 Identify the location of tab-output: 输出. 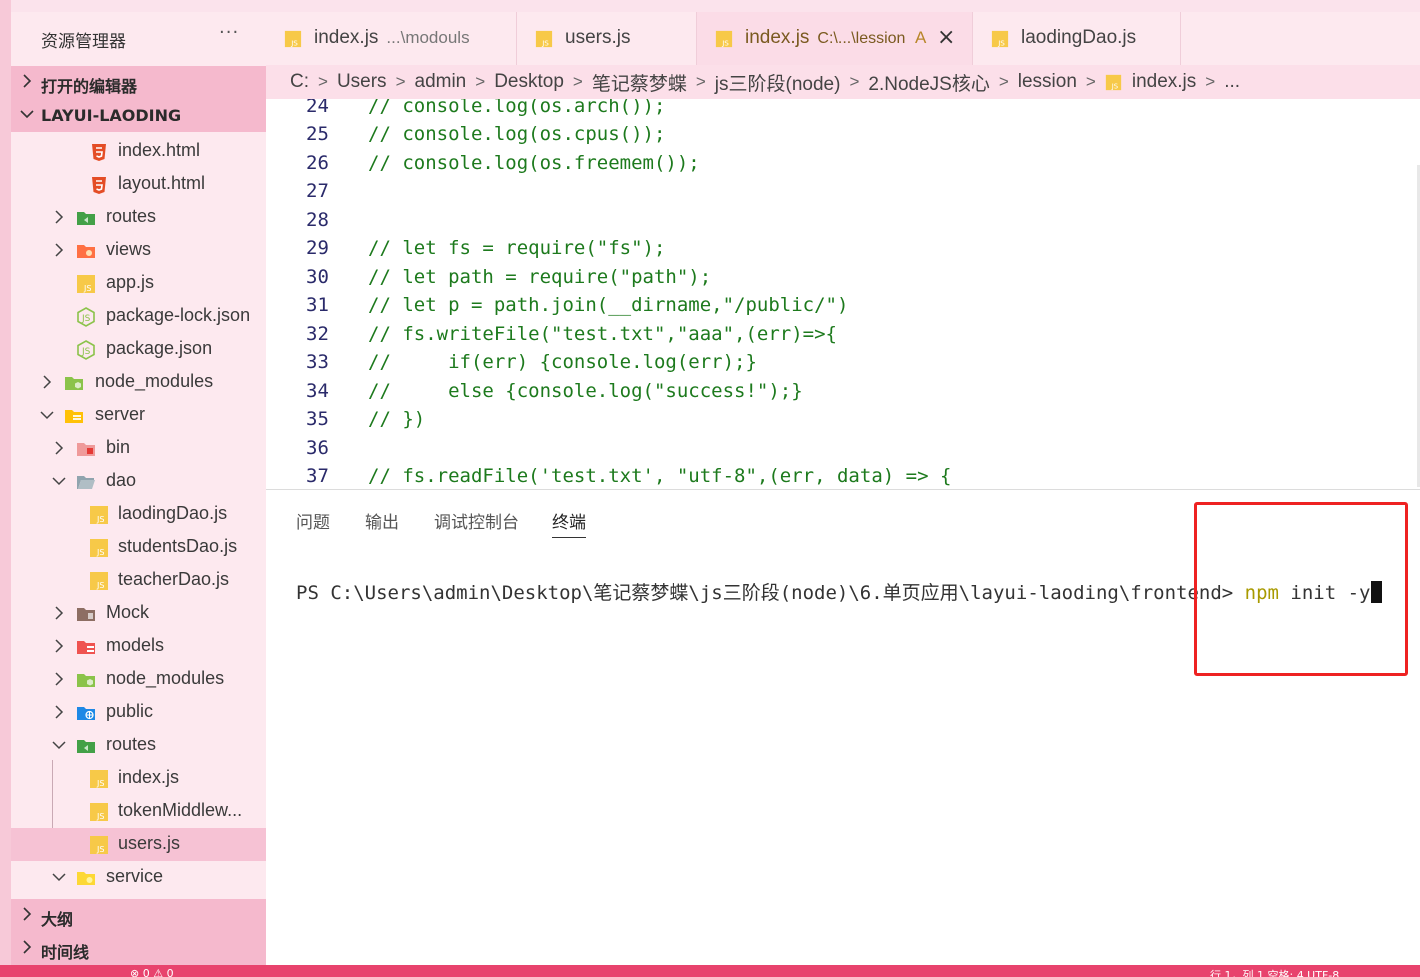
(382, 520).